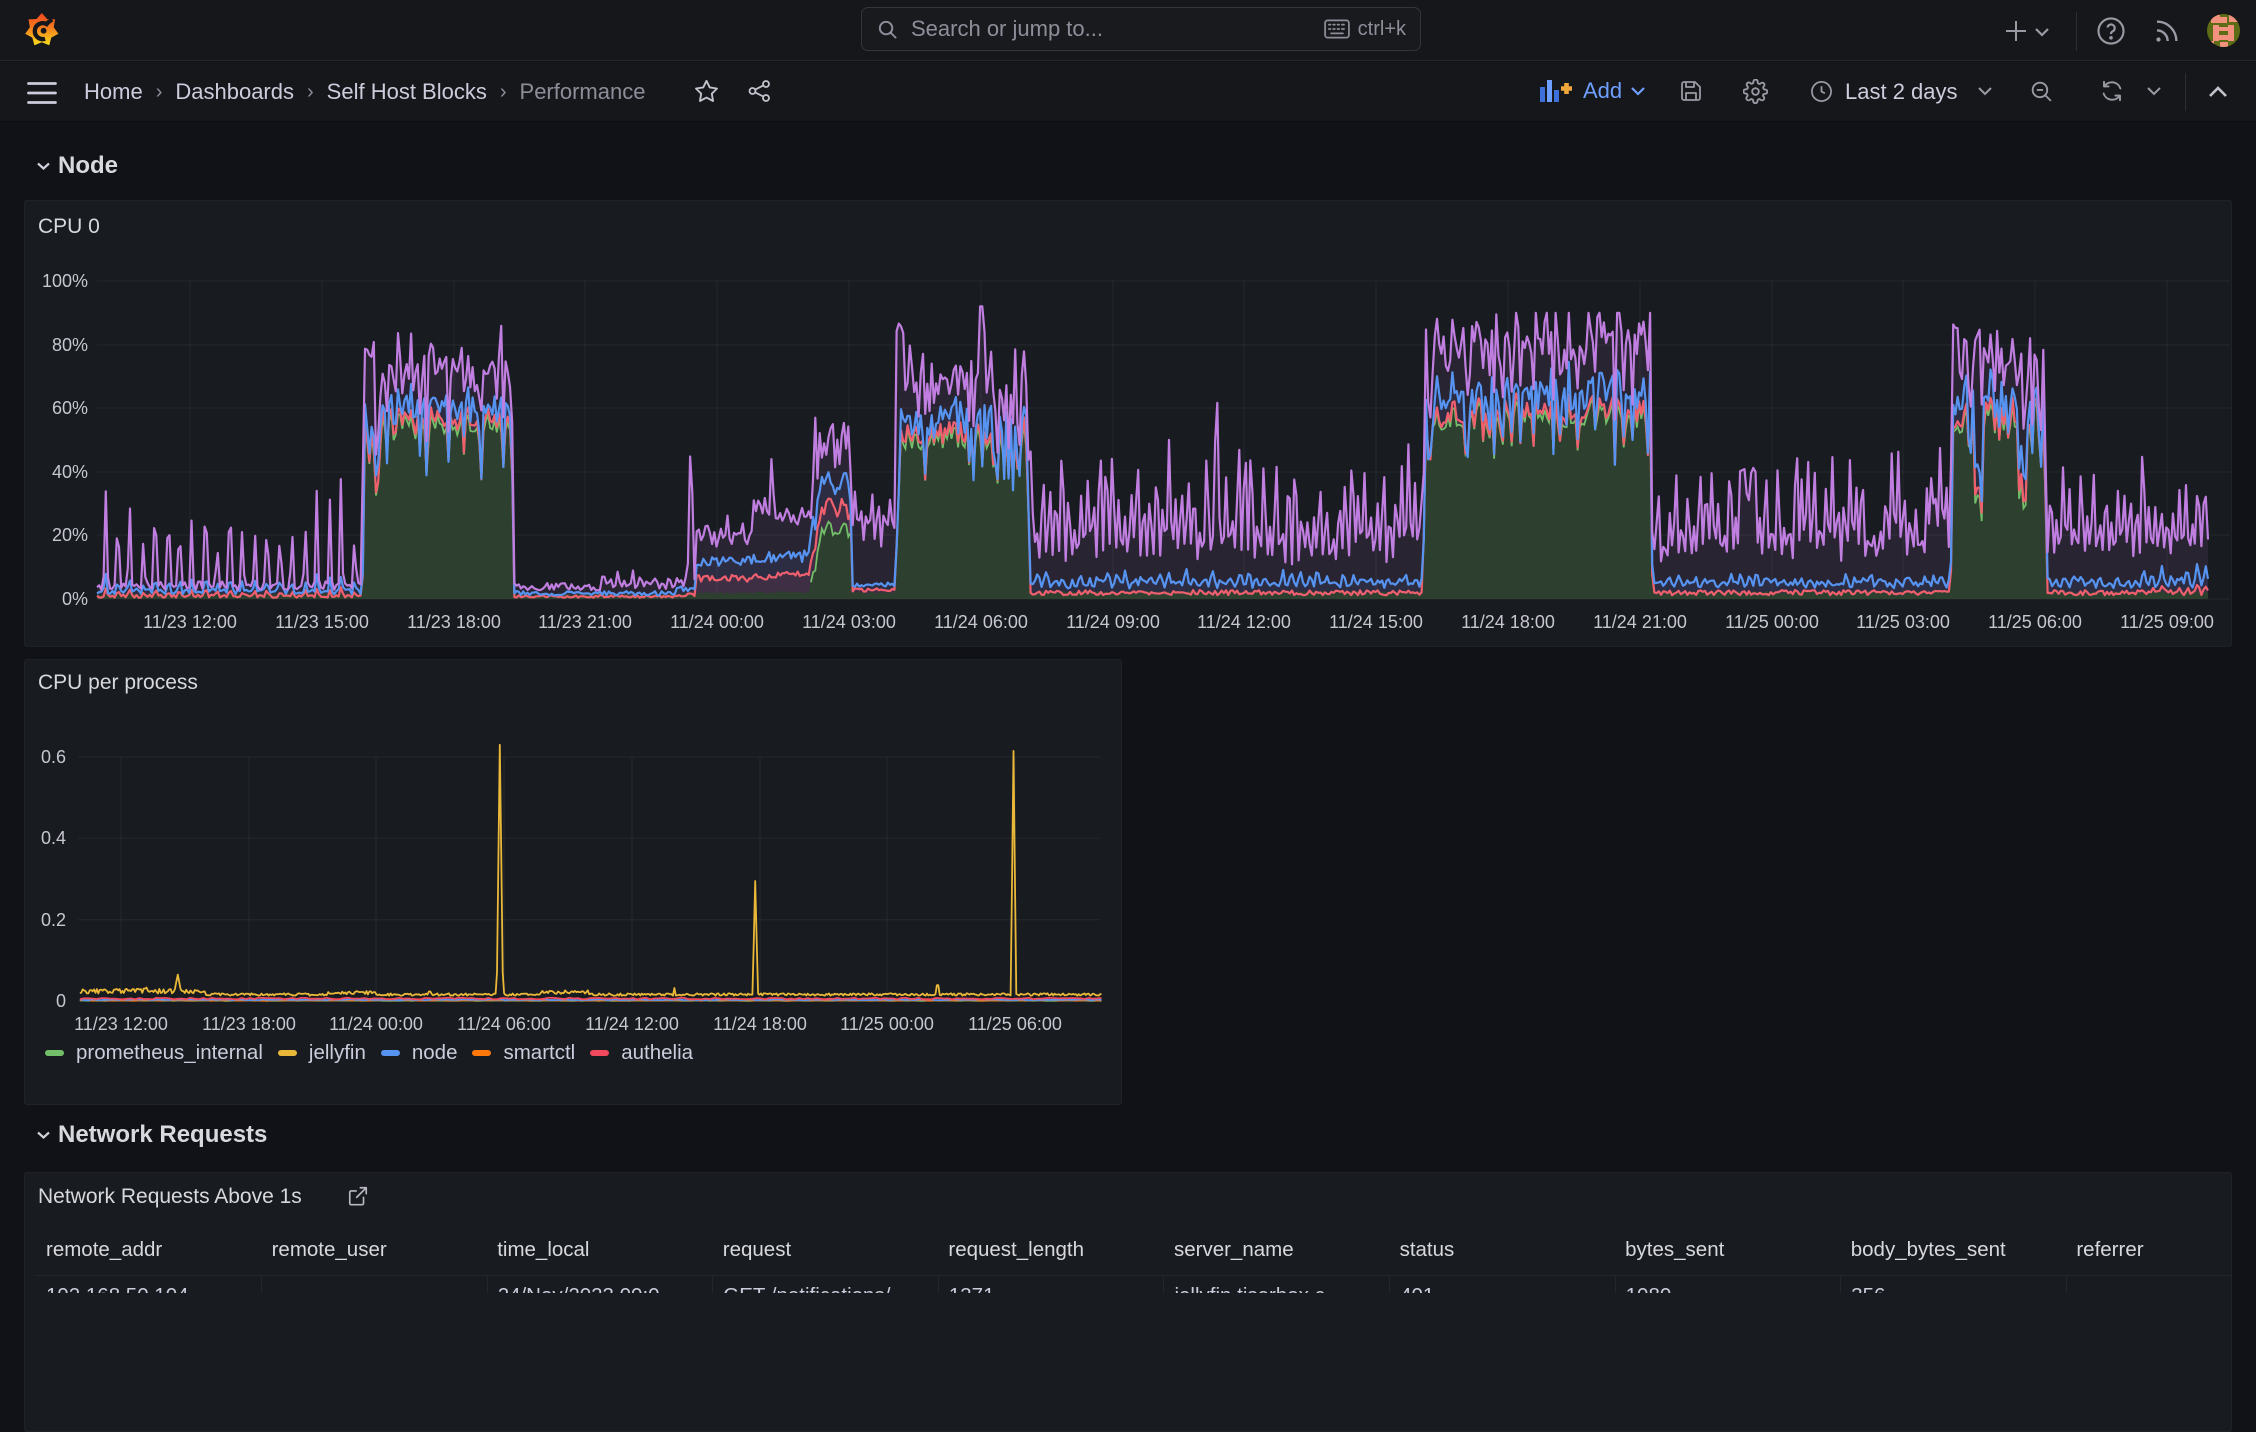 The width and height of the screenshot is (2256, 1432). Describe the element at coordinates (70, 408) in the screenshot. I see `svg-text: 60%` at that location.